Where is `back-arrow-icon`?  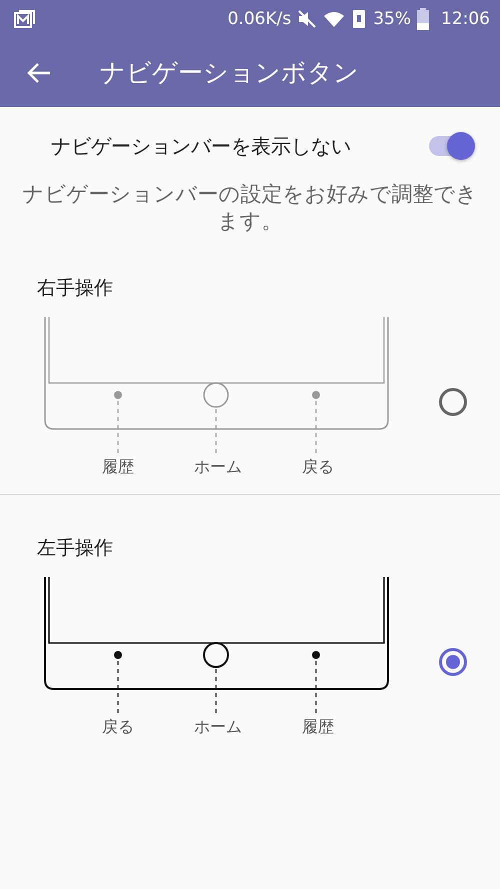
back-arrow-icon is located at coordinates (39, 73).